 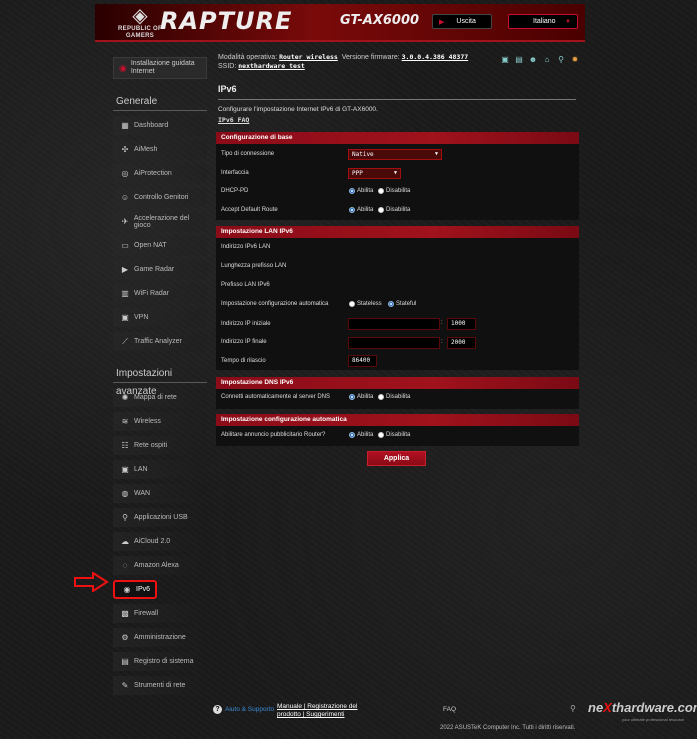 What do you see at coordinates (547, 60) in the screenshot?
I see `network-icon: ⌂` at bounding box center [547, 60].